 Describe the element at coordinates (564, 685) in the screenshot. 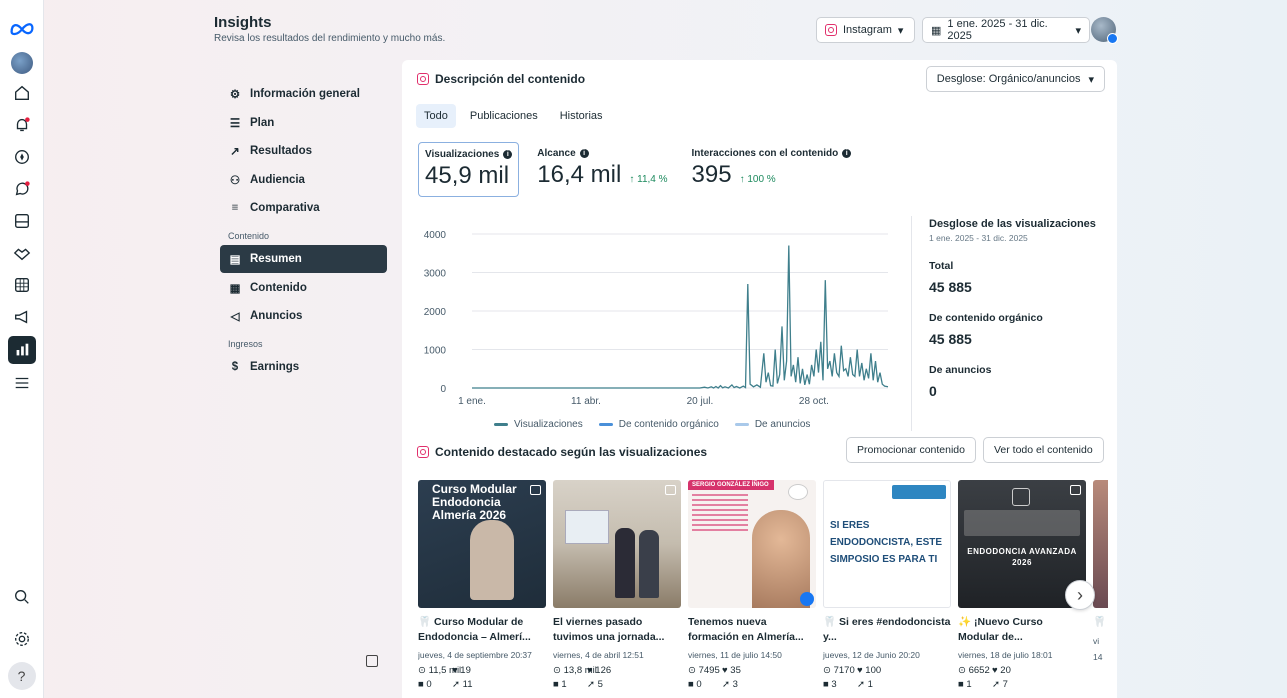

I see `comments-value: 1` at that location.